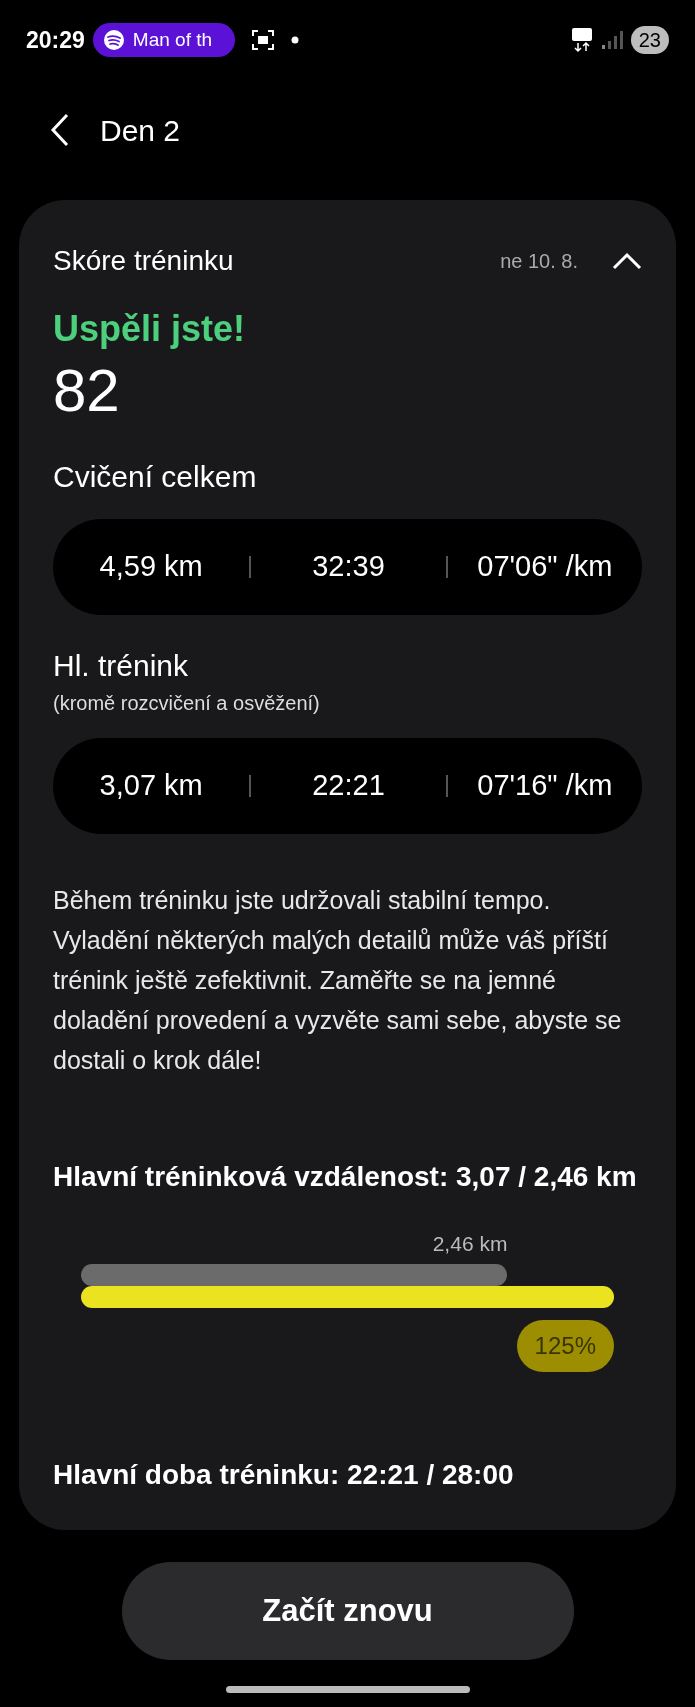 The width and height of the screenshot is (695, 1707). Describe the element at coordinates (338, 980) in the screenshot. I see `summary-text: Během tréninku jste udržovali stabilní tempo. Vyladění některých malých detailů může váš příští trénink ještě zefektivnit. Zaměřte se na jemné doladění provedení a vyzvěte sami sebe, abyste se dostali o krok dále!` at that location.